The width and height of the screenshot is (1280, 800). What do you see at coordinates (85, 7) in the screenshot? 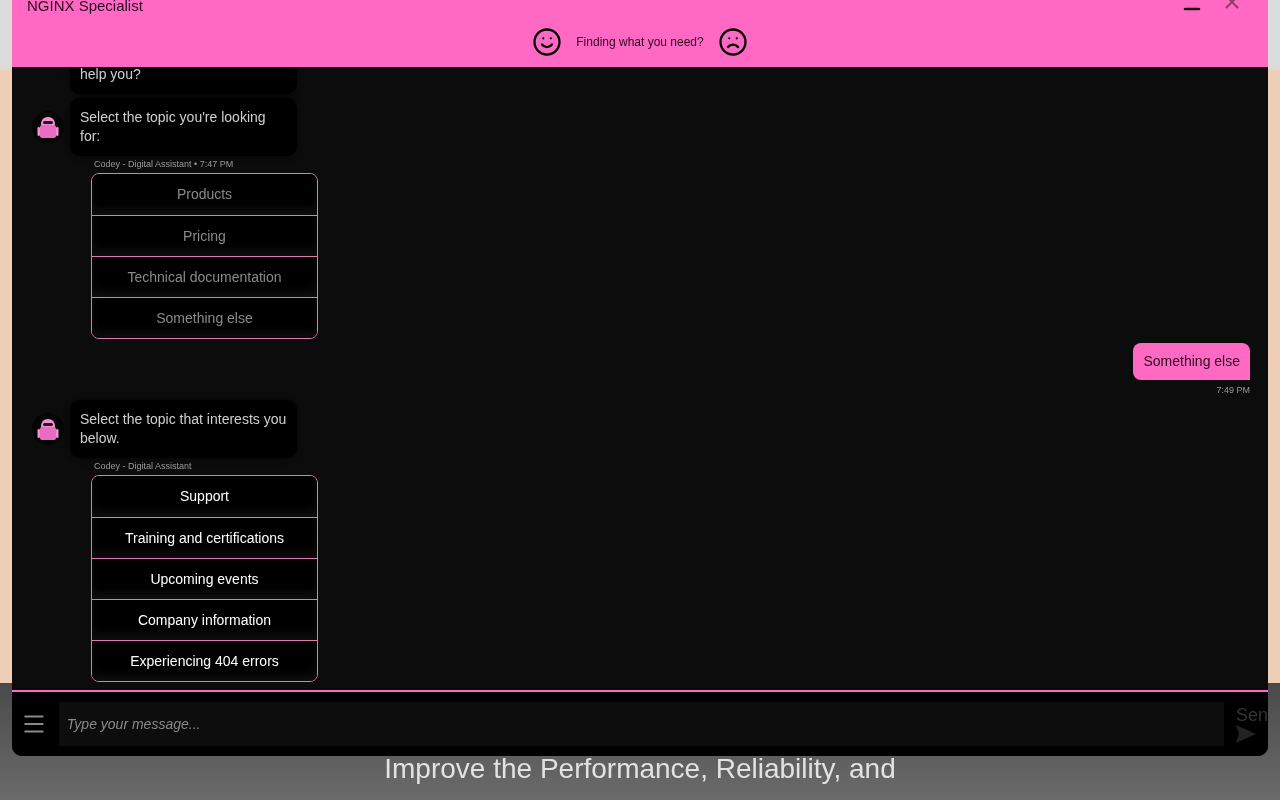
I see `chat-title: NGINX Specialist` at bounding box center [85, 7].